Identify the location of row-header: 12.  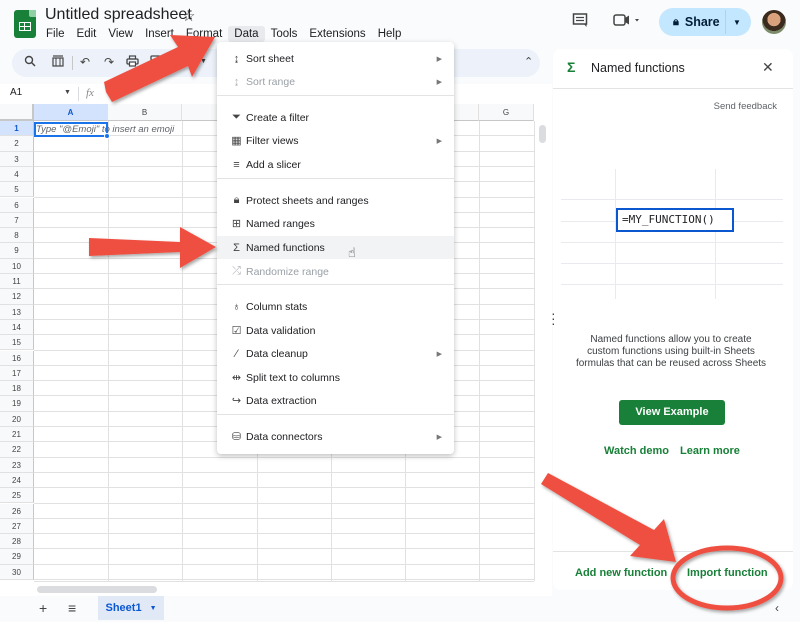
(17, 297).